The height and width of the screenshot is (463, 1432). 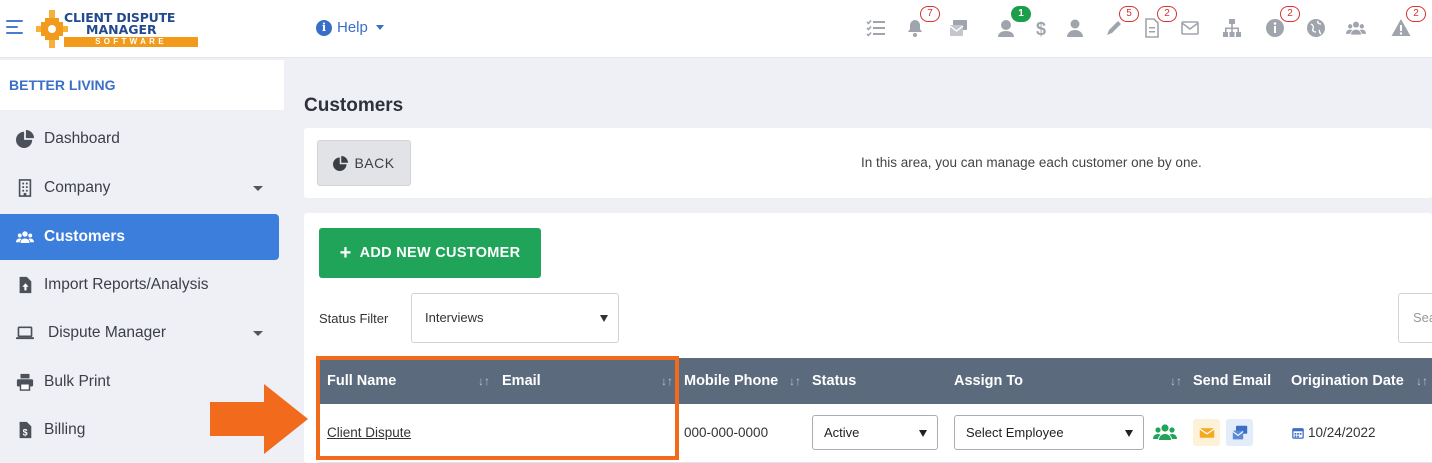 I want to click on sidebar-item-label: Dispute Manager, so click(x=107, y=332).